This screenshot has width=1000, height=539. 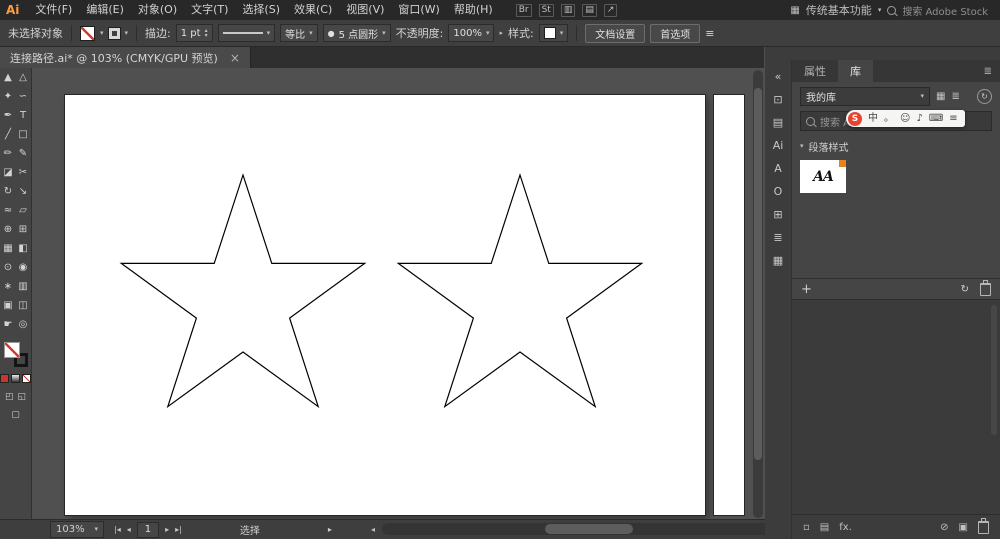 I want to click on stepper-arrows: ▴ ▾, so click(x=206, y=33).